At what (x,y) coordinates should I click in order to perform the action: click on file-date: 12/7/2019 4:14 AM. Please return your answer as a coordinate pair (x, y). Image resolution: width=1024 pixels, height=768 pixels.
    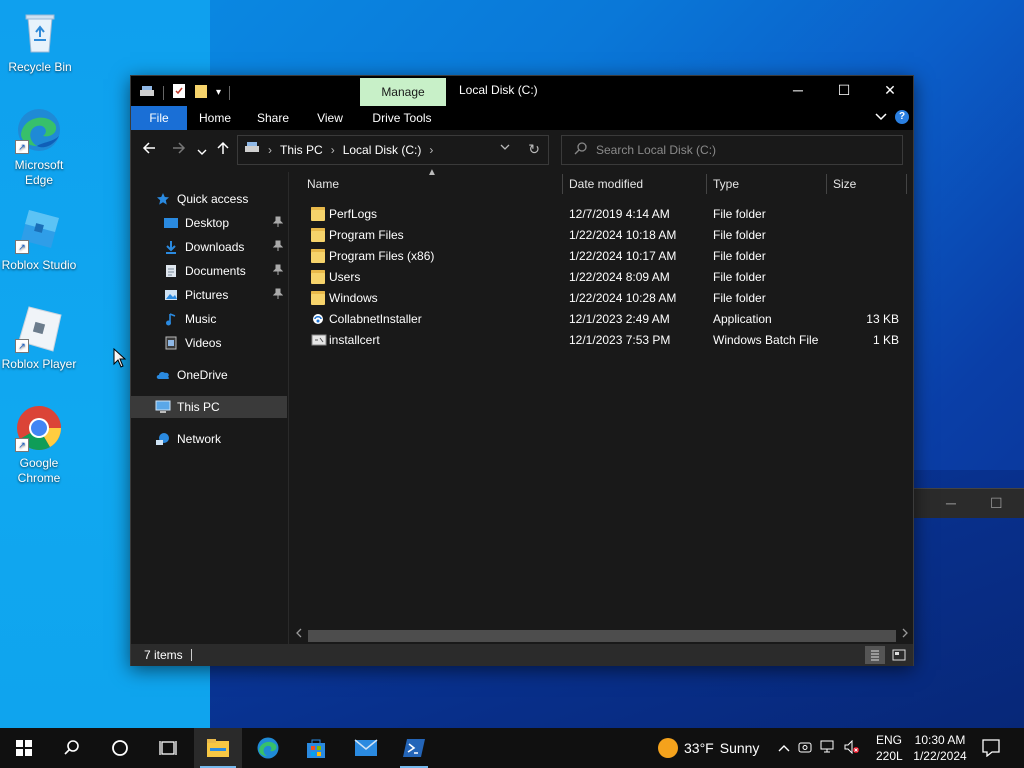
    Looking at the image, I should click on (619, 214).